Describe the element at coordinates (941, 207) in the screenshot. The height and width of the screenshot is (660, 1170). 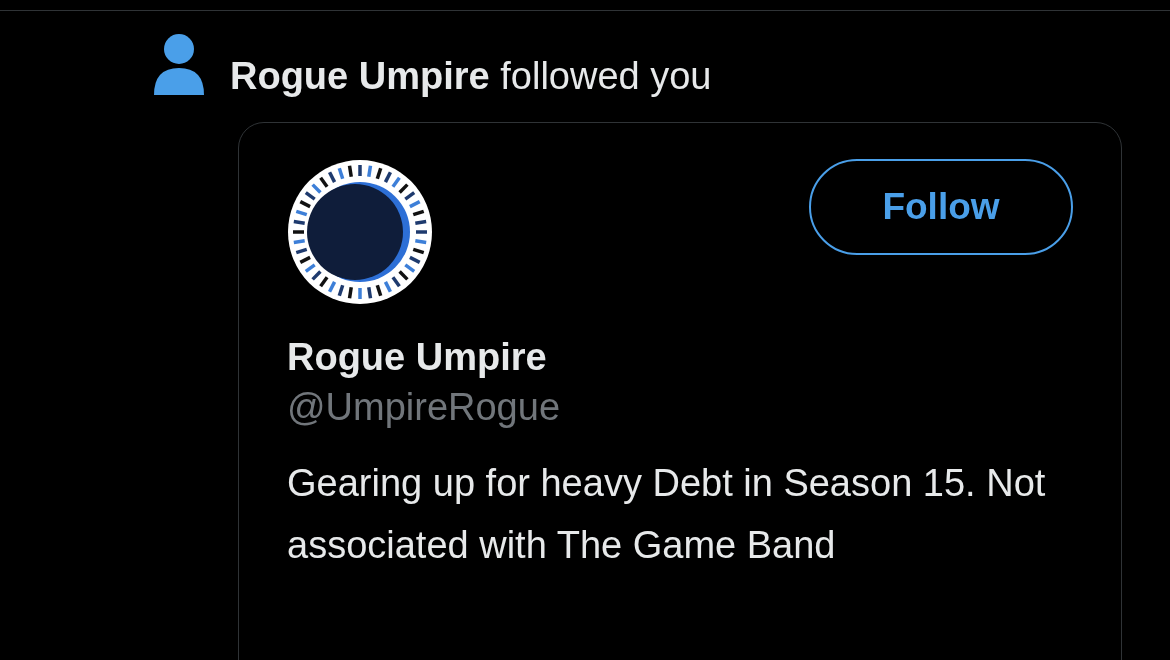
I see `follow-button: Follow` at that location.